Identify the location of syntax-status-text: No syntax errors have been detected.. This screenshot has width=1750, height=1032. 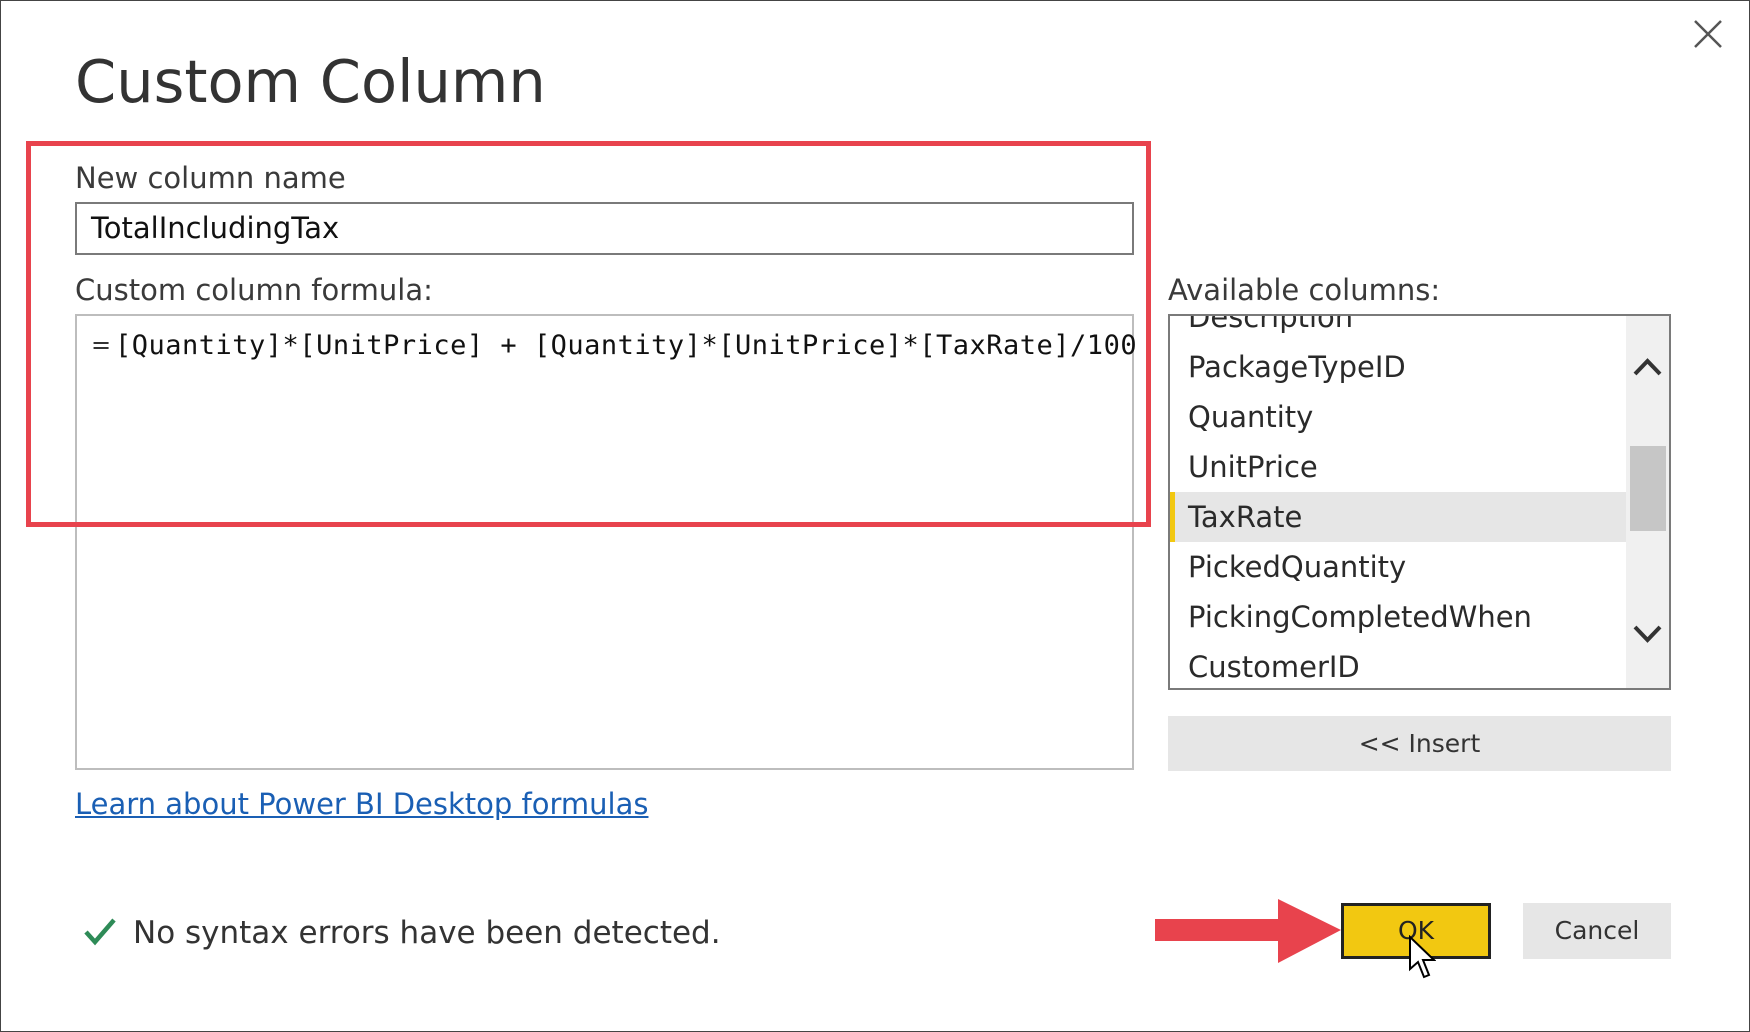
(427, 933).